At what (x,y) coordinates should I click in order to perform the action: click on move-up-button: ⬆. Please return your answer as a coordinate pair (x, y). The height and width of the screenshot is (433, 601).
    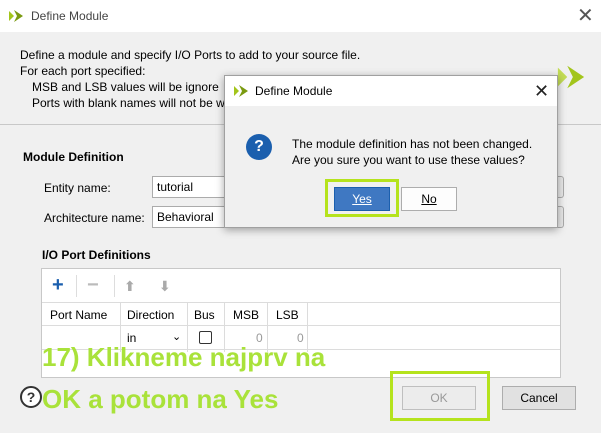
    Looking at the image, I should click on (130, 286).